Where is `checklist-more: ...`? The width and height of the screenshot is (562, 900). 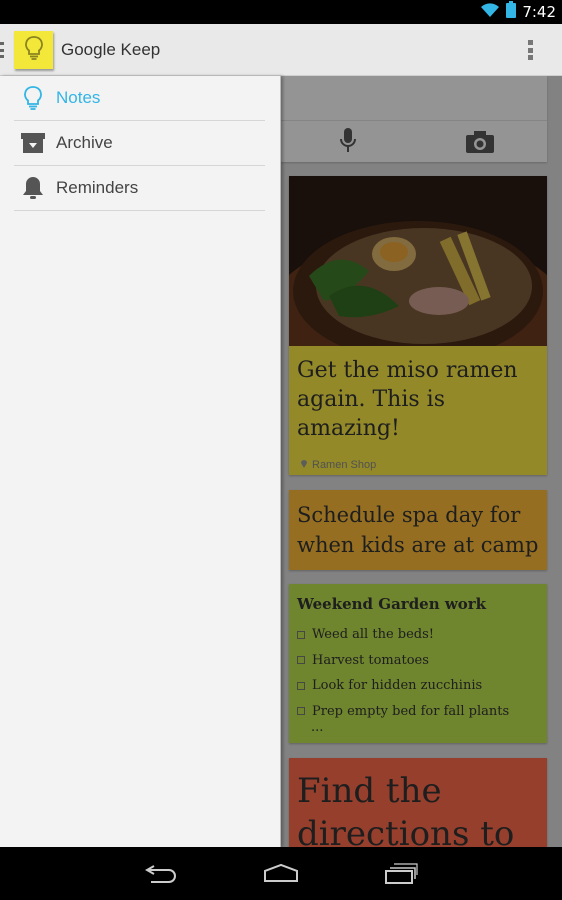
checklist-more: ... is located at coordinates (317, 727).